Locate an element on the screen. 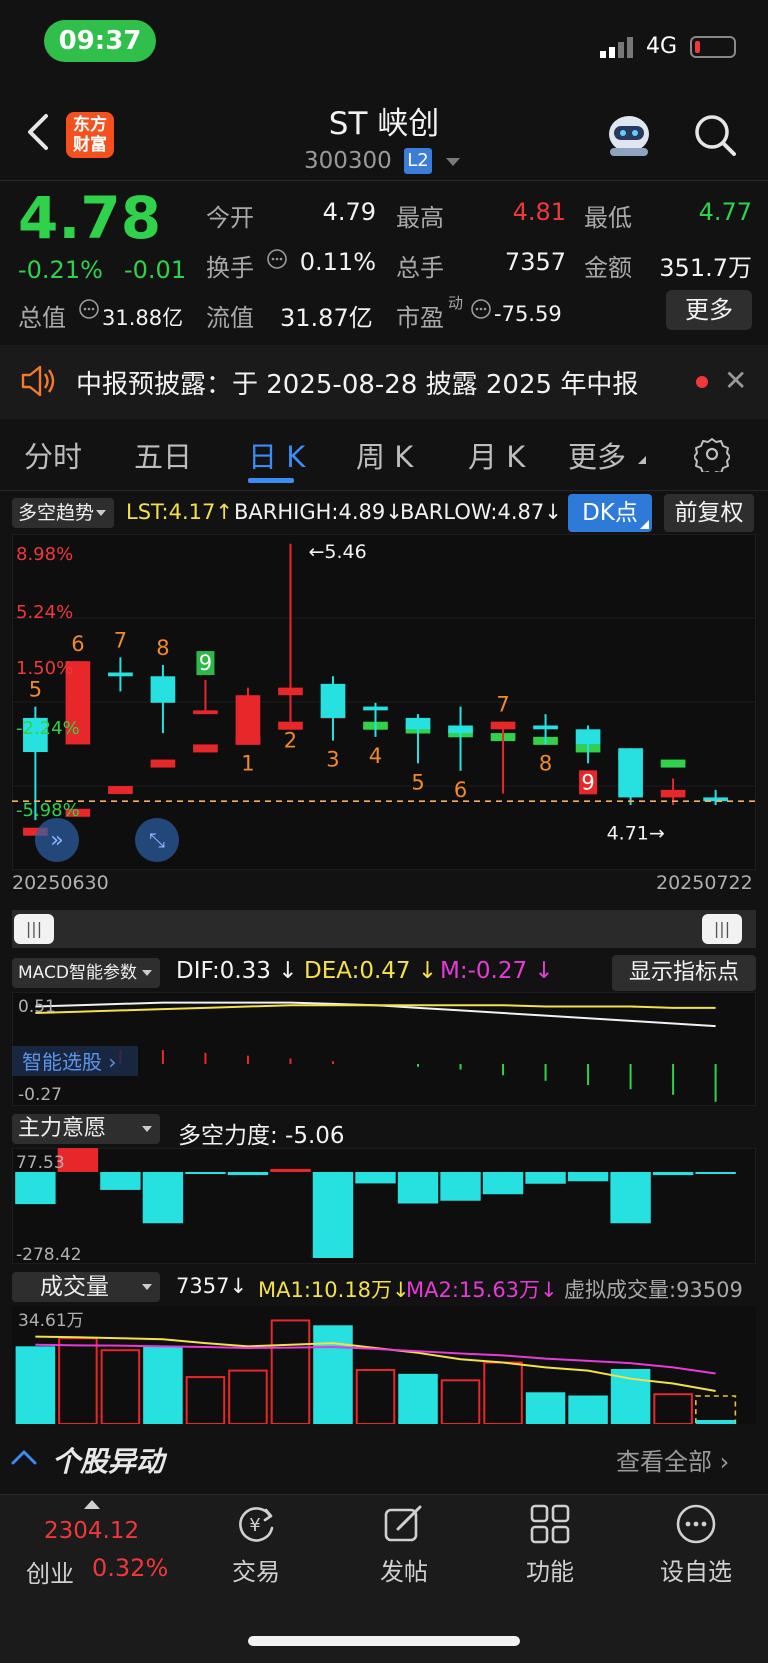 This screenshot has width=768, height=1663. tab-fenshi: 分时 is located at coordinates (53, 455).